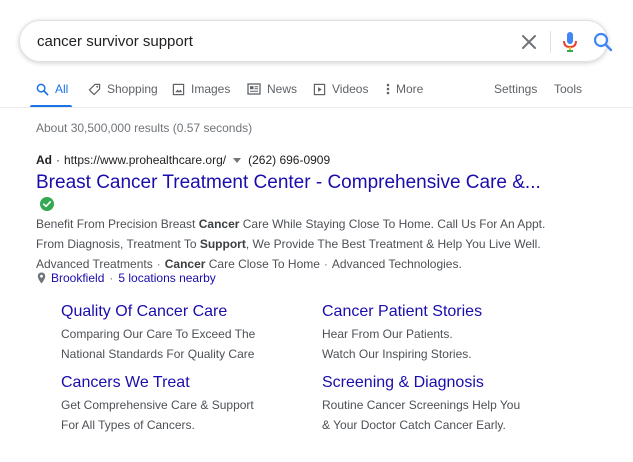  I want to click on sitelink-desc: & Your Doctor Catch Cancer Early., so click(414, 425).